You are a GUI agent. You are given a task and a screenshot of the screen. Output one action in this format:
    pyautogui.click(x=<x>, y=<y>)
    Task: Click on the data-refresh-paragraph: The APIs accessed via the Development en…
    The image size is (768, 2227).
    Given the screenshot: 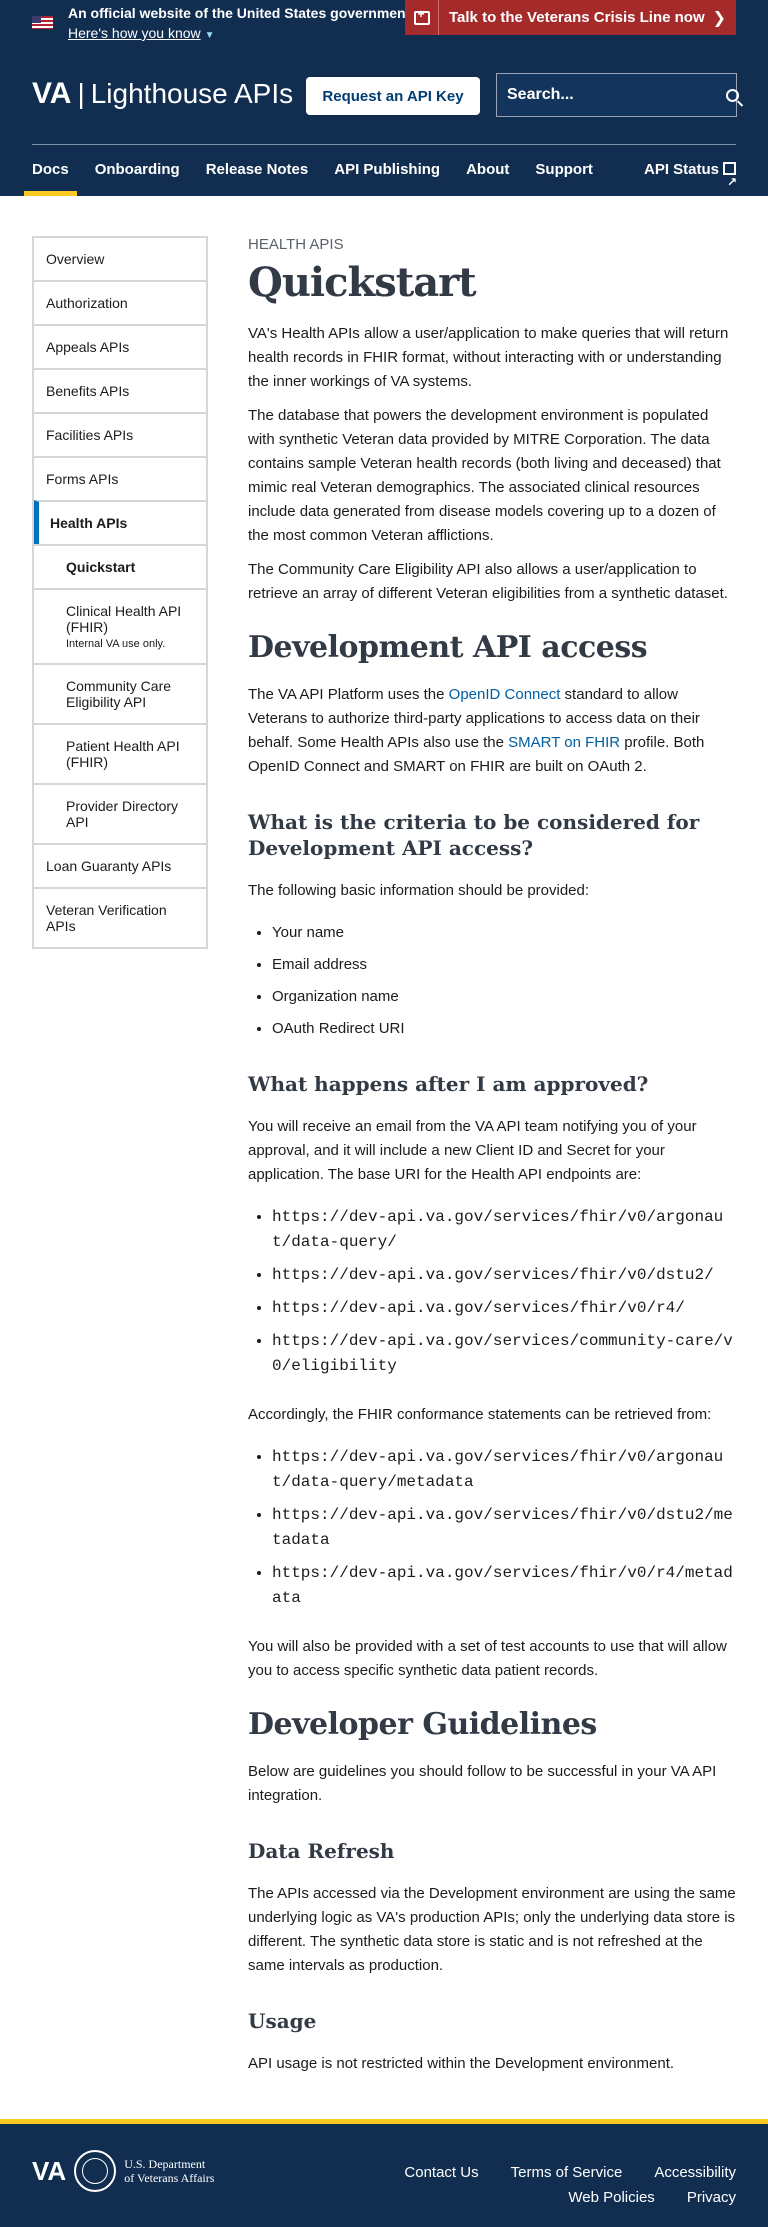 What is the action you would take?
    pyautogui.click(x=492, y=1929)
    